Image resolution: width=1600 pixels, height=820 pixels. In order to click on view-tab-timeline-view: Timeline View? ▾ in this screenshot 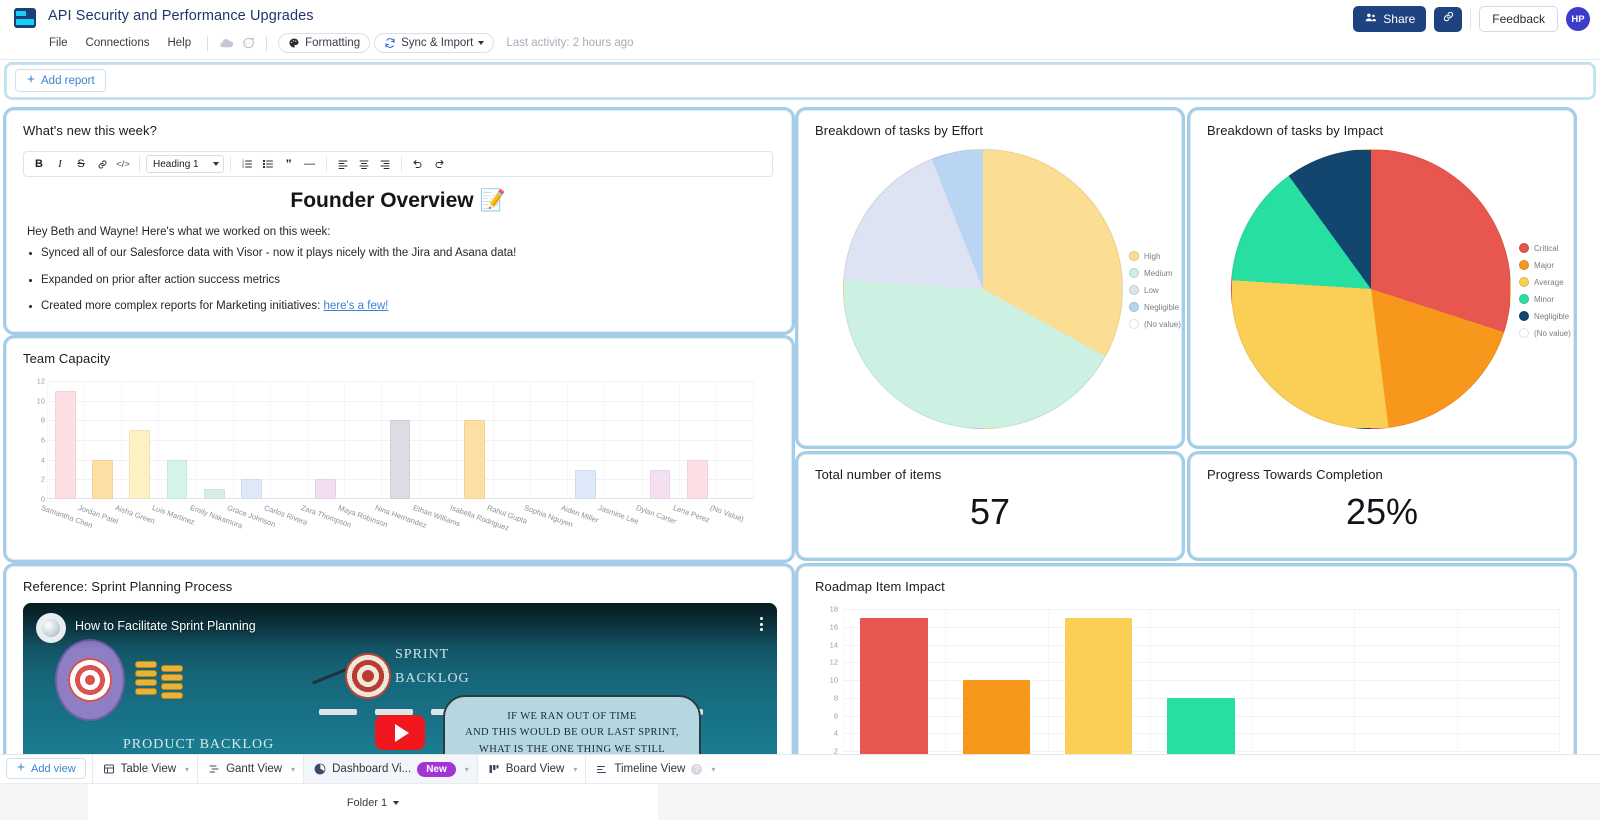, I will do `click(654, 769)`.